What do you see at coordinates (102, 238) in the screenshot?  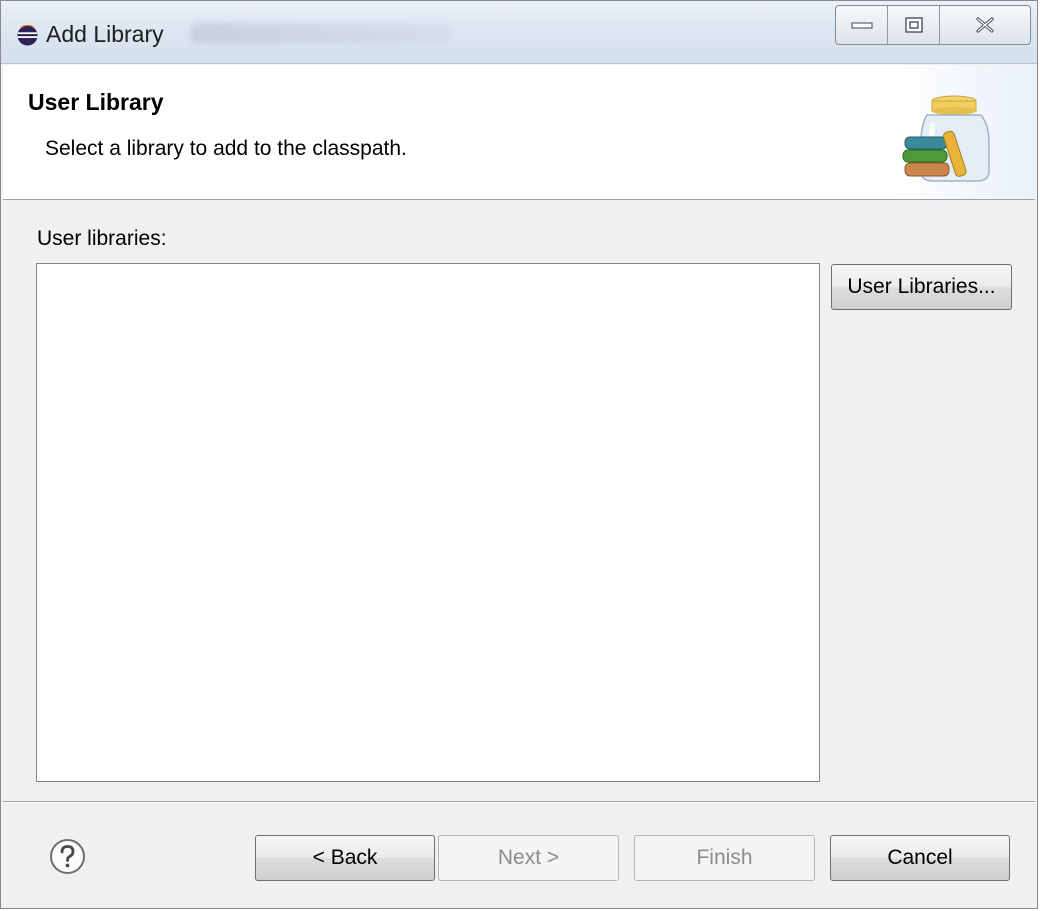 I see `user-libraries-label: User libraries:` at bounding box center [102, 238].